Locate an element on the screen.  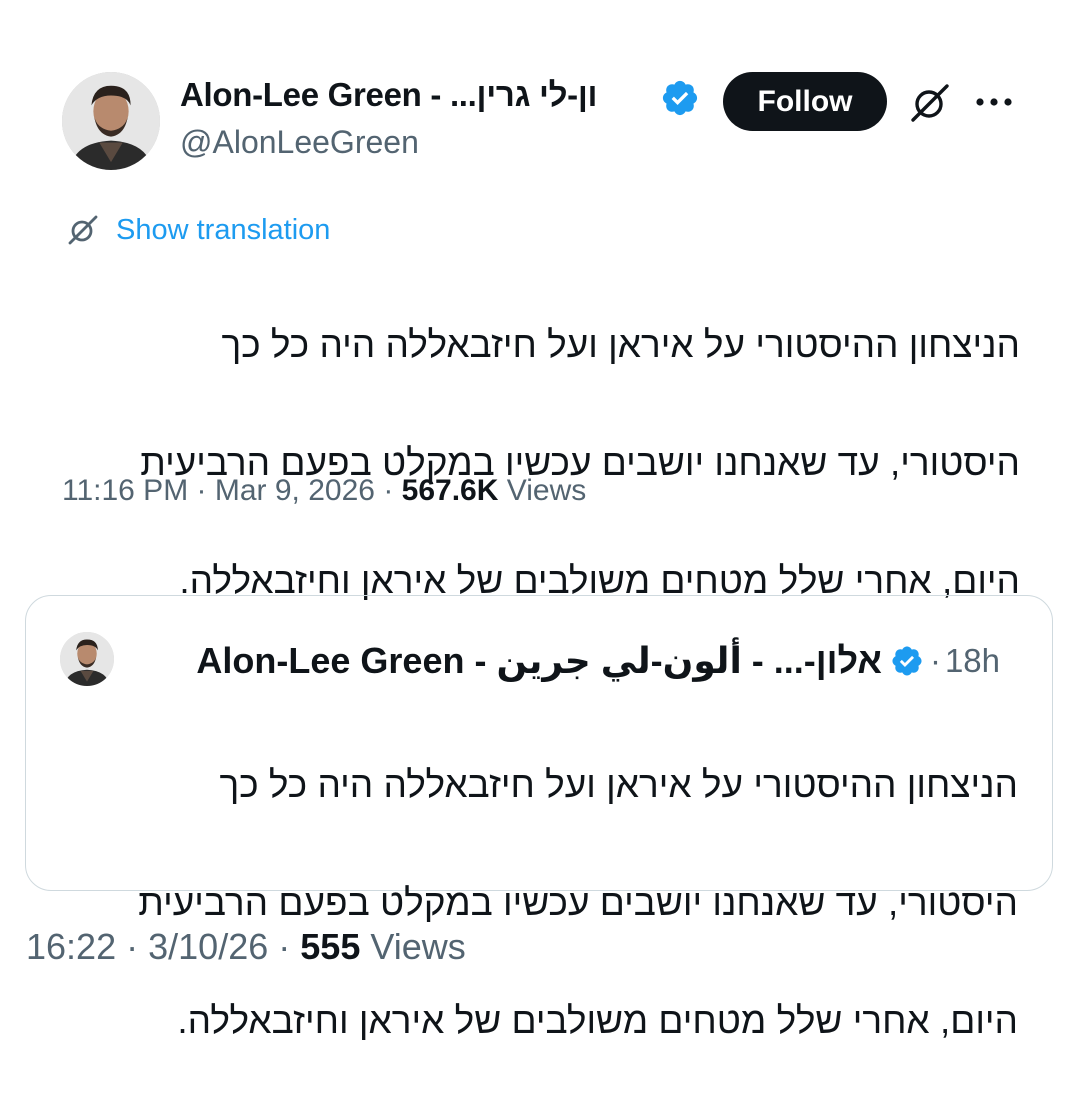
tweet-time: 11:16 PM is located at coordinates (125, 490).